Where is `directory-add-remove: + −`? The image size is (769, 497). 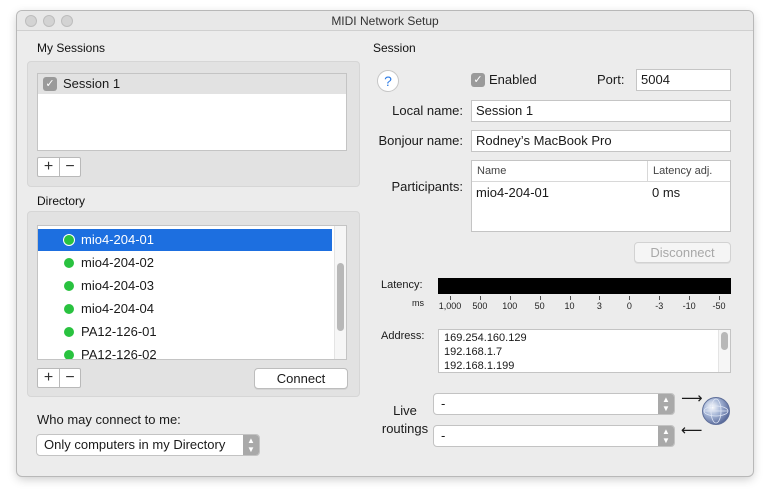
directory-add-remove: + − is located at coordinates (59, 378).